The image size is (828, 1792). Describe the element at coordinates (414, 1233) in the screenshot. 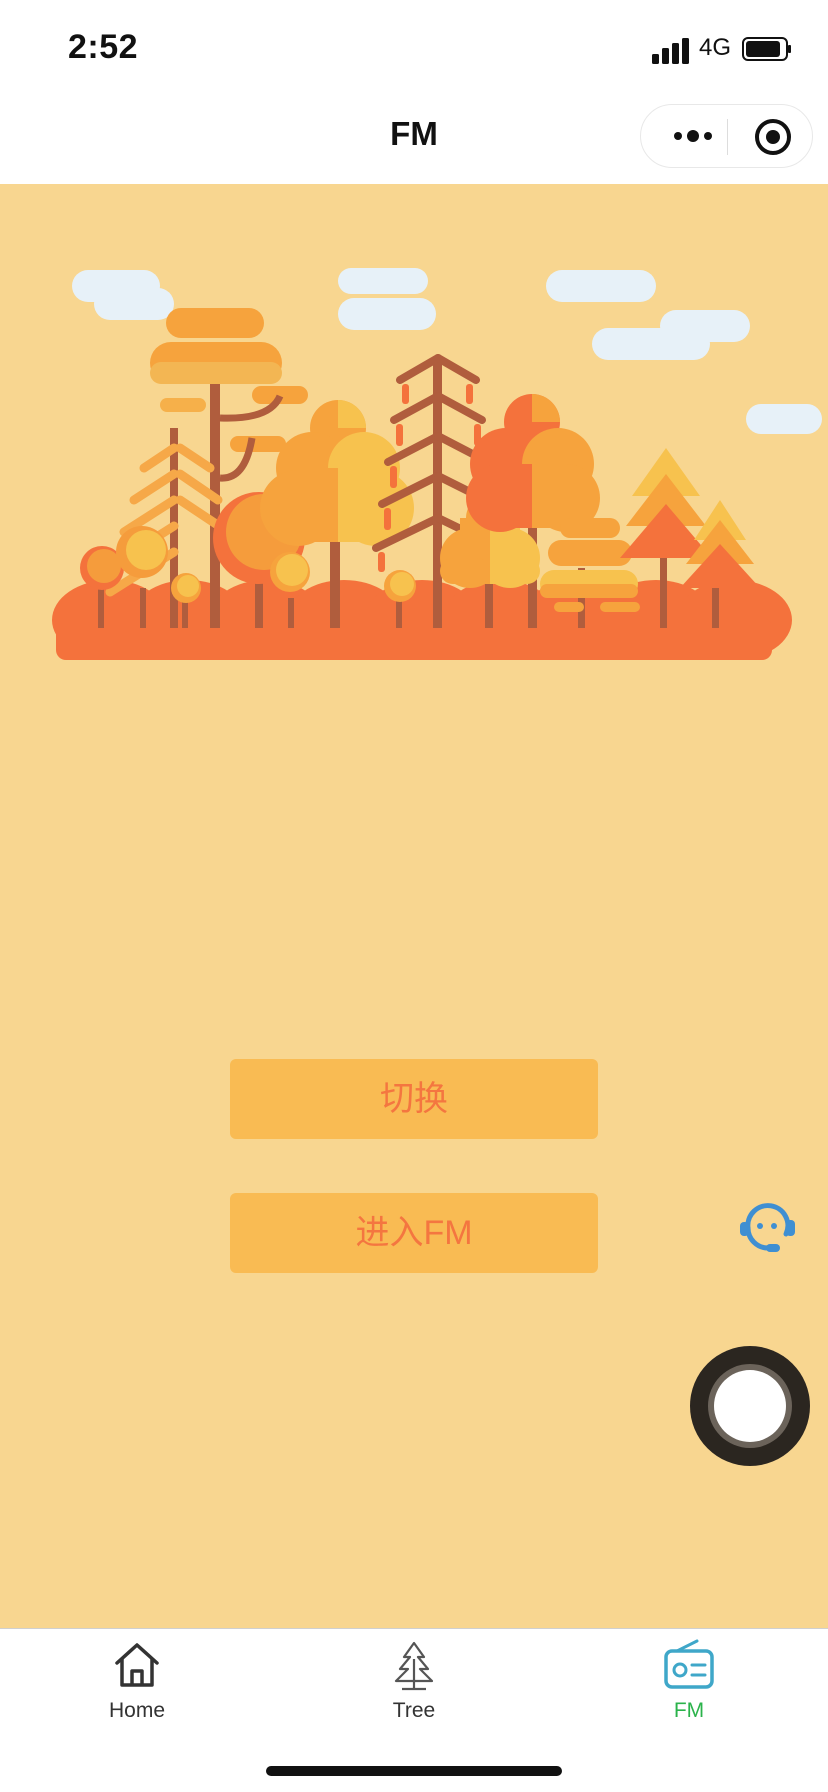

I see `enter-fm-button: 进入FM` at that location.